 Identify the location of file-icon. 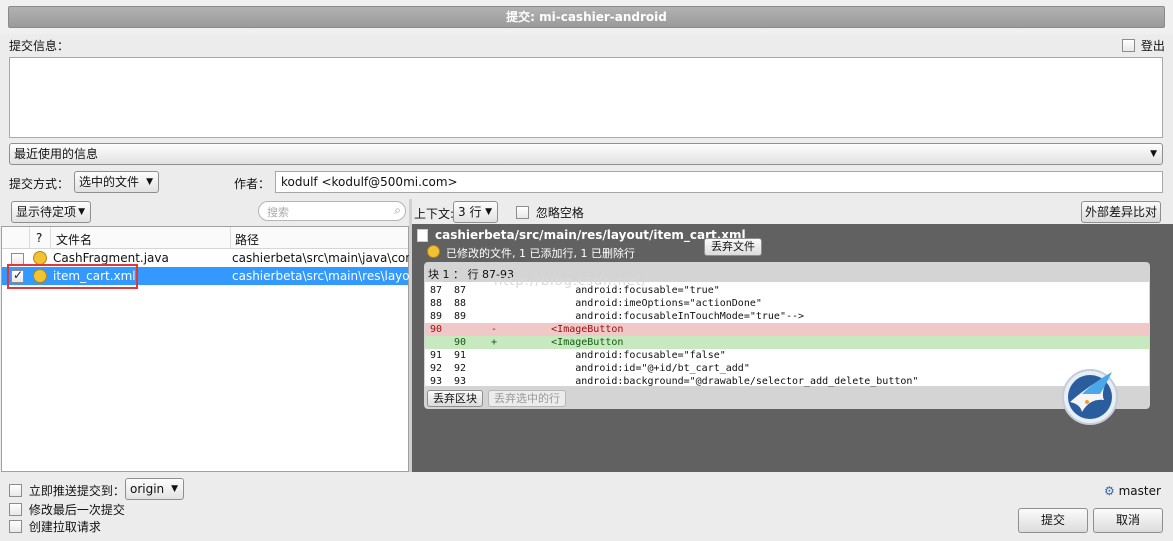
(422, 235).